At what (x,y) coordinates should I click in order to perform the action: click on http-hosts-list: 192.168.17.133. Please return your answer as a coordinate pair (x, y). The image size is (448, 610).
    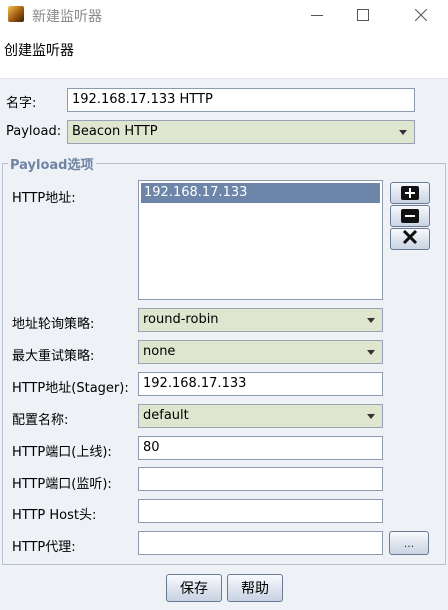
    Looking at the image, I should click on (260, 240).